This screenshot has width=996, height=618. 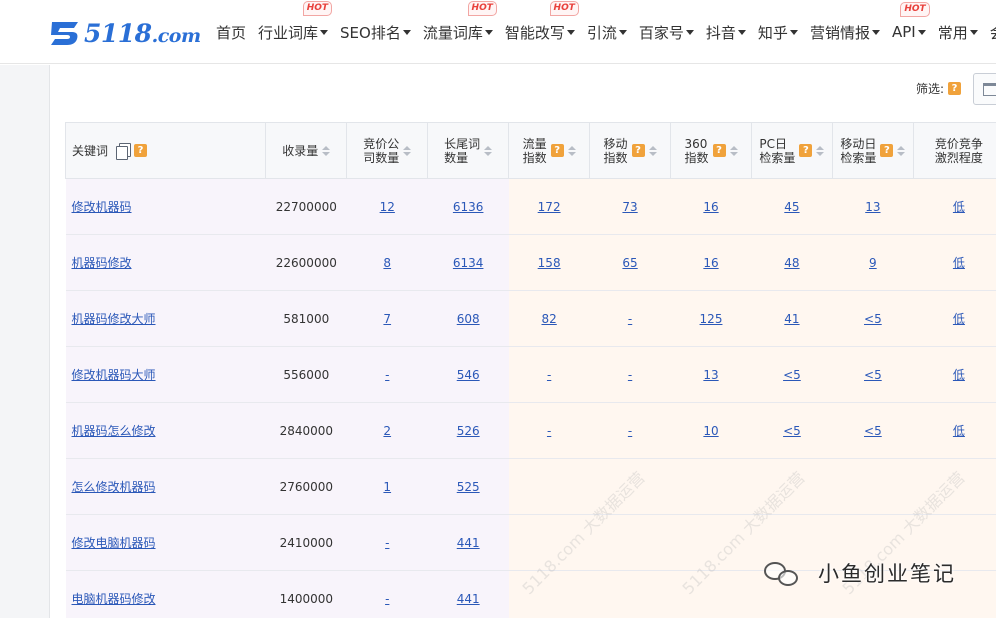 What do you see at coordinates (387, 431) in the screenshot?
I see `metric-link: 2` at bounding box center [387, 431].